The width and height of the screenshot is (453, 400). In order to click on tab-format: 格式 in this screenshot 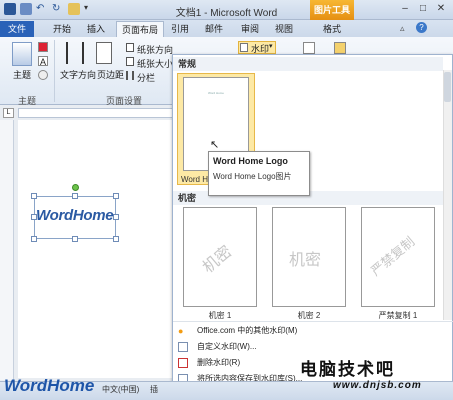, I will do `click(332, 29)`.